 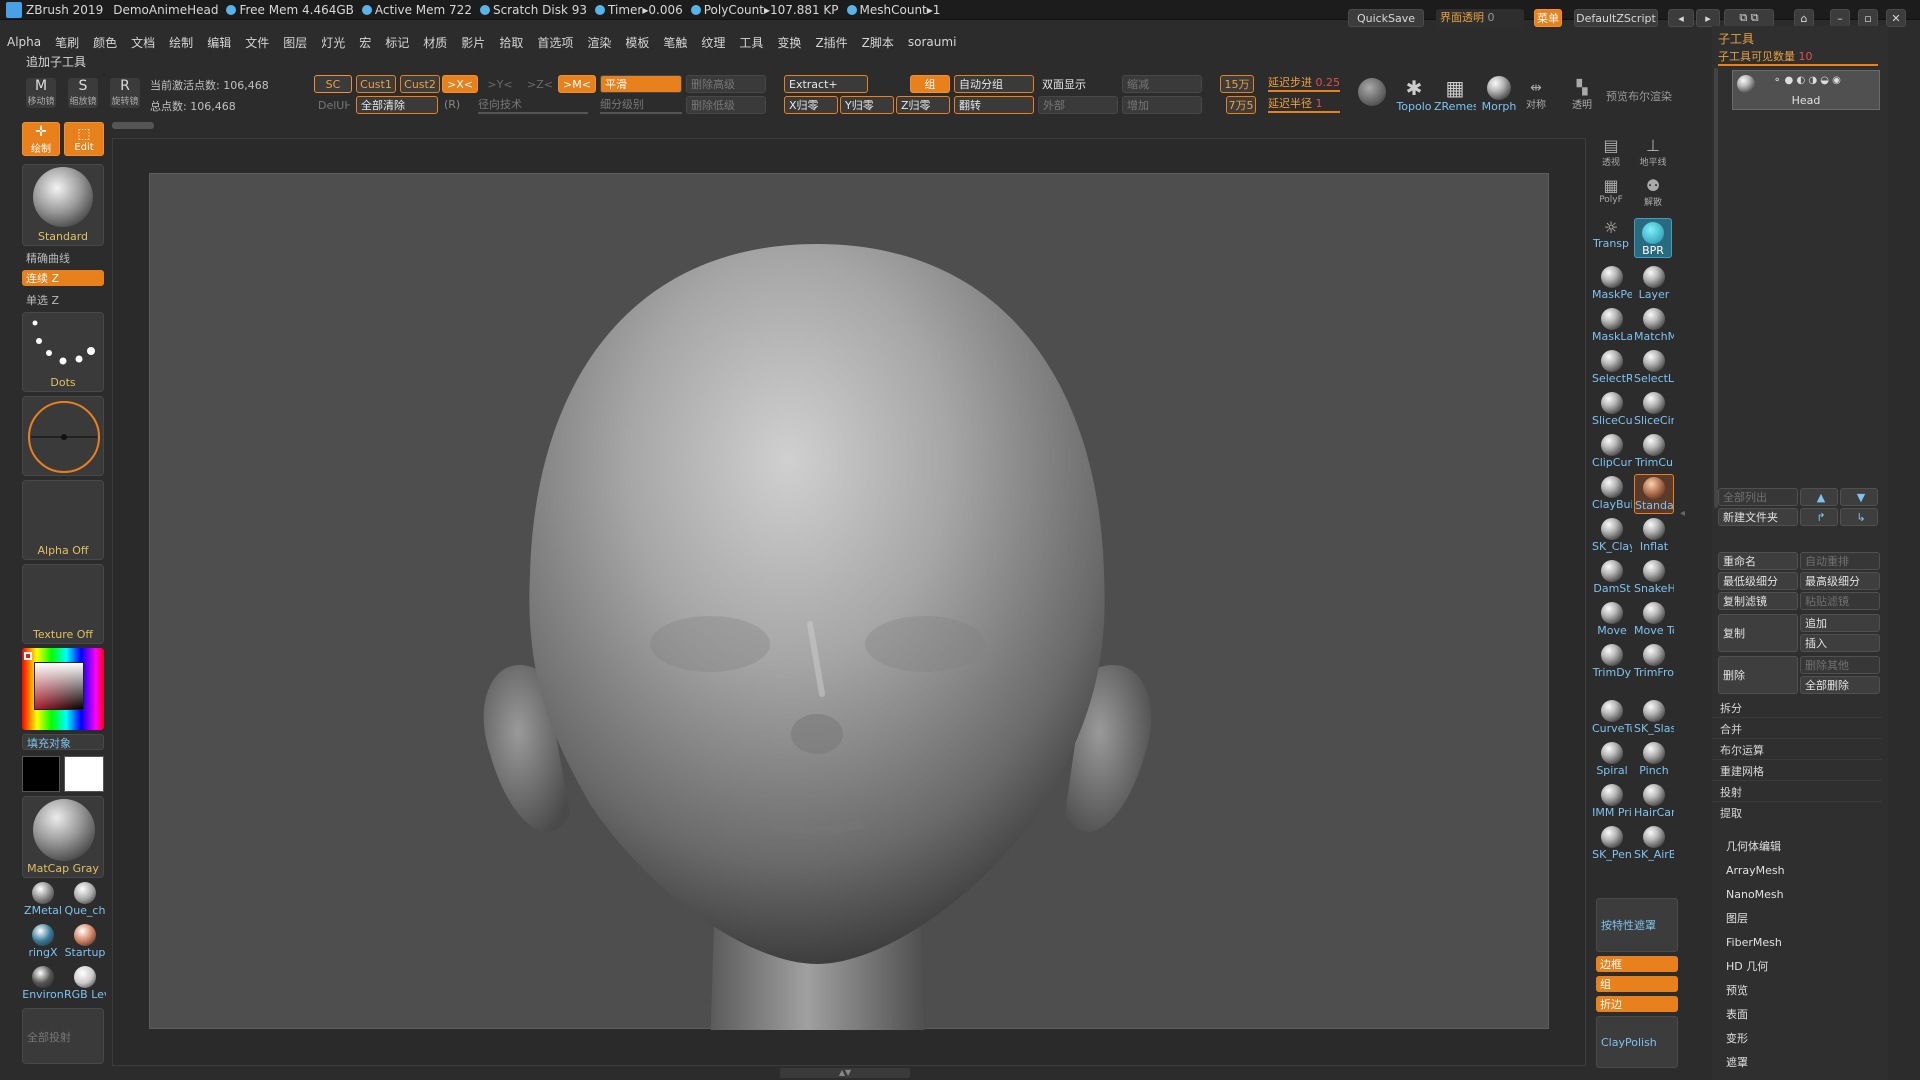 I want to click on shelf-brush-button: SnakeH, so click(x=1654, y=578).